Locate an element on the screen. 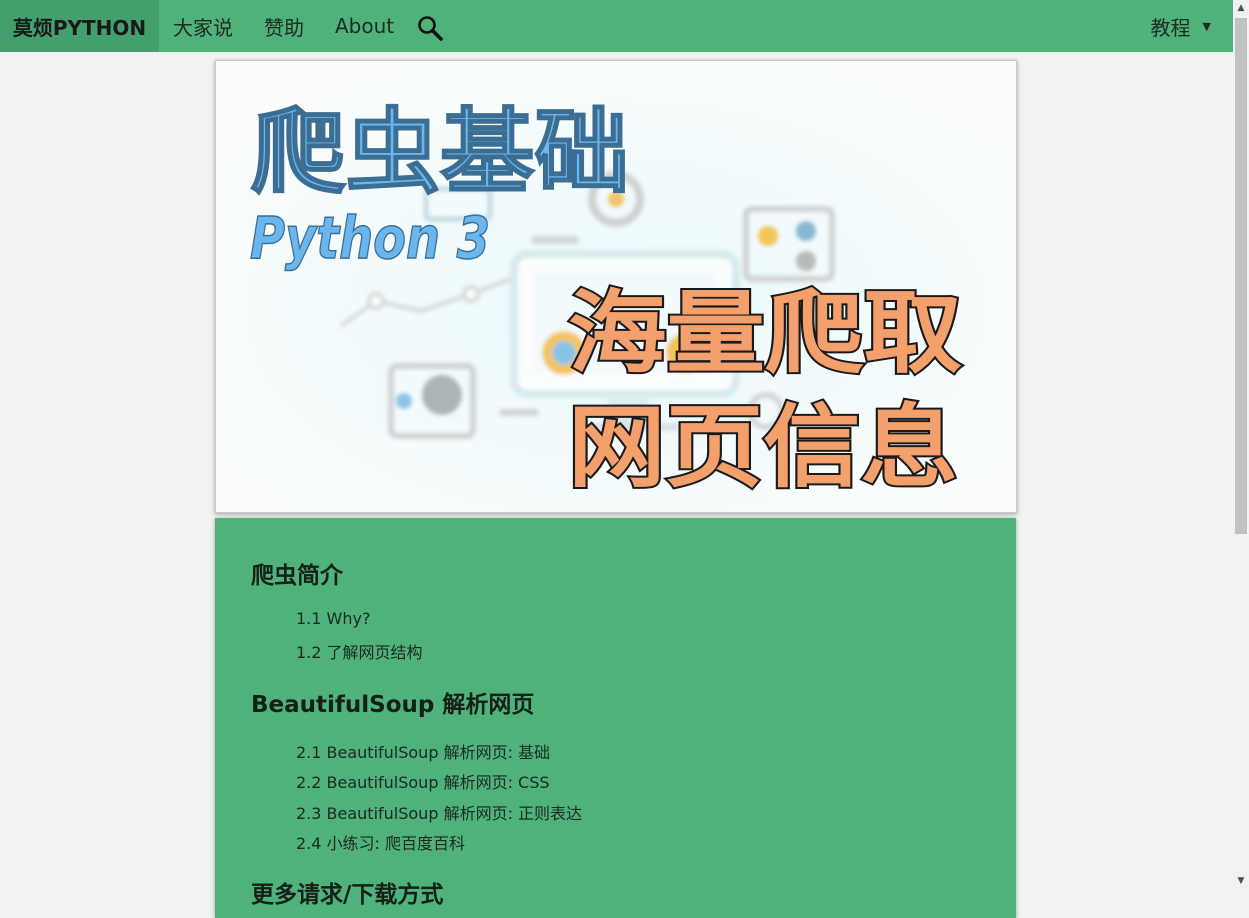 This screenshot has width=1249, height=918. section-title-beautifulsoup: BeautifulSoup 解析网页 is located at coordinates (393, 705).